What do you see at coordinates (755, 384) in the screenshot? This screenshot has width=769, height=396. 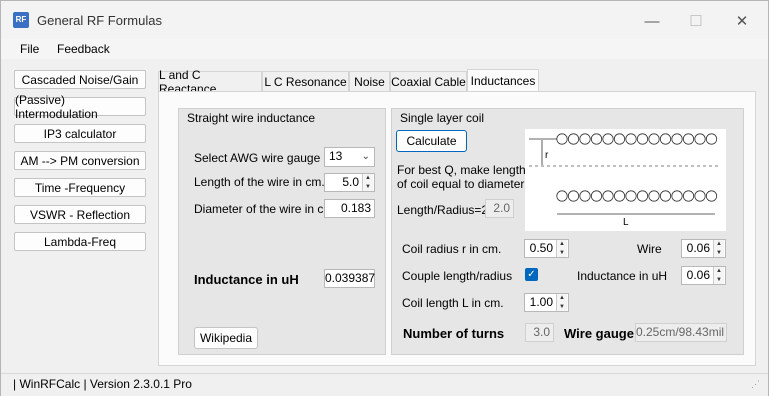 I see `resize-grip-icon: ⋰` at bounding box center [755, 384].